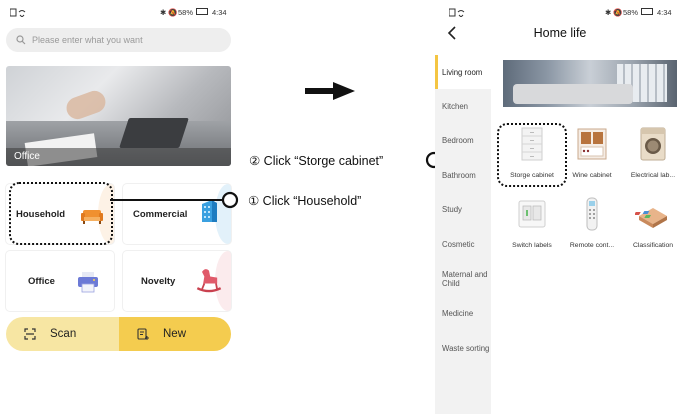  I want to click on bottom-action-bar: Scan New, so click(118, 334).